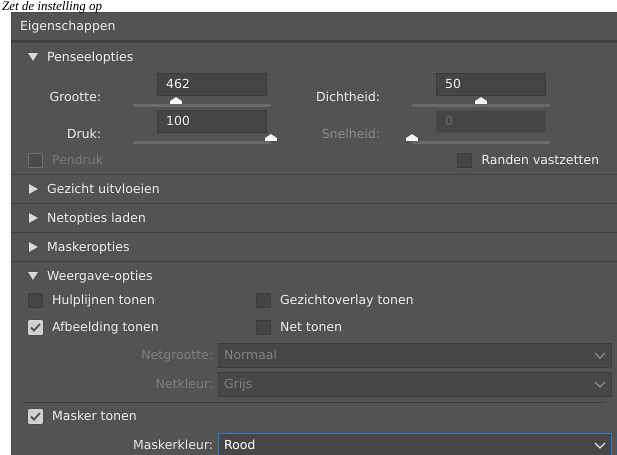 Image resolution: width=617 pixels, height=455 pixels. Describe the element at coordinates (105, 327) in the screenshot. I see `checkbox-label: Afbeelding tonen` at that location.